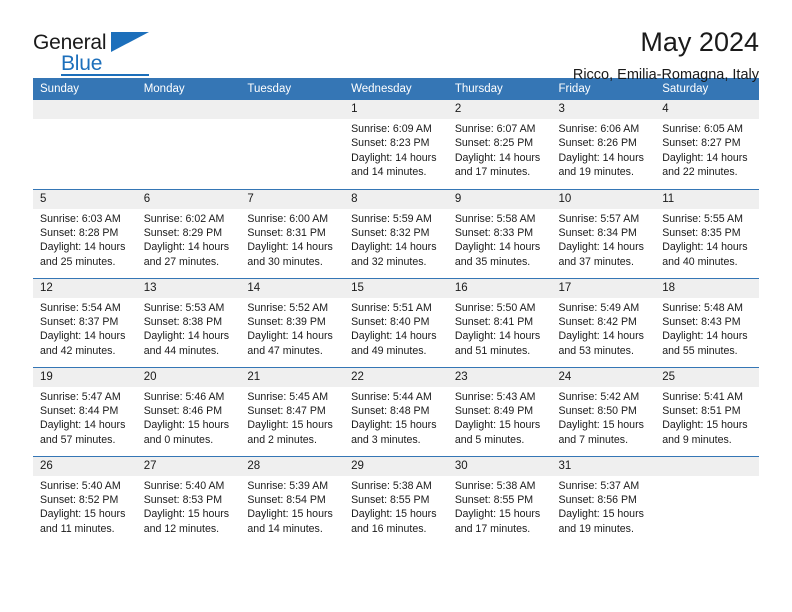  I want to click on day-sunrise-text: Sunrise: 5:37 AM, so click(599, 485).